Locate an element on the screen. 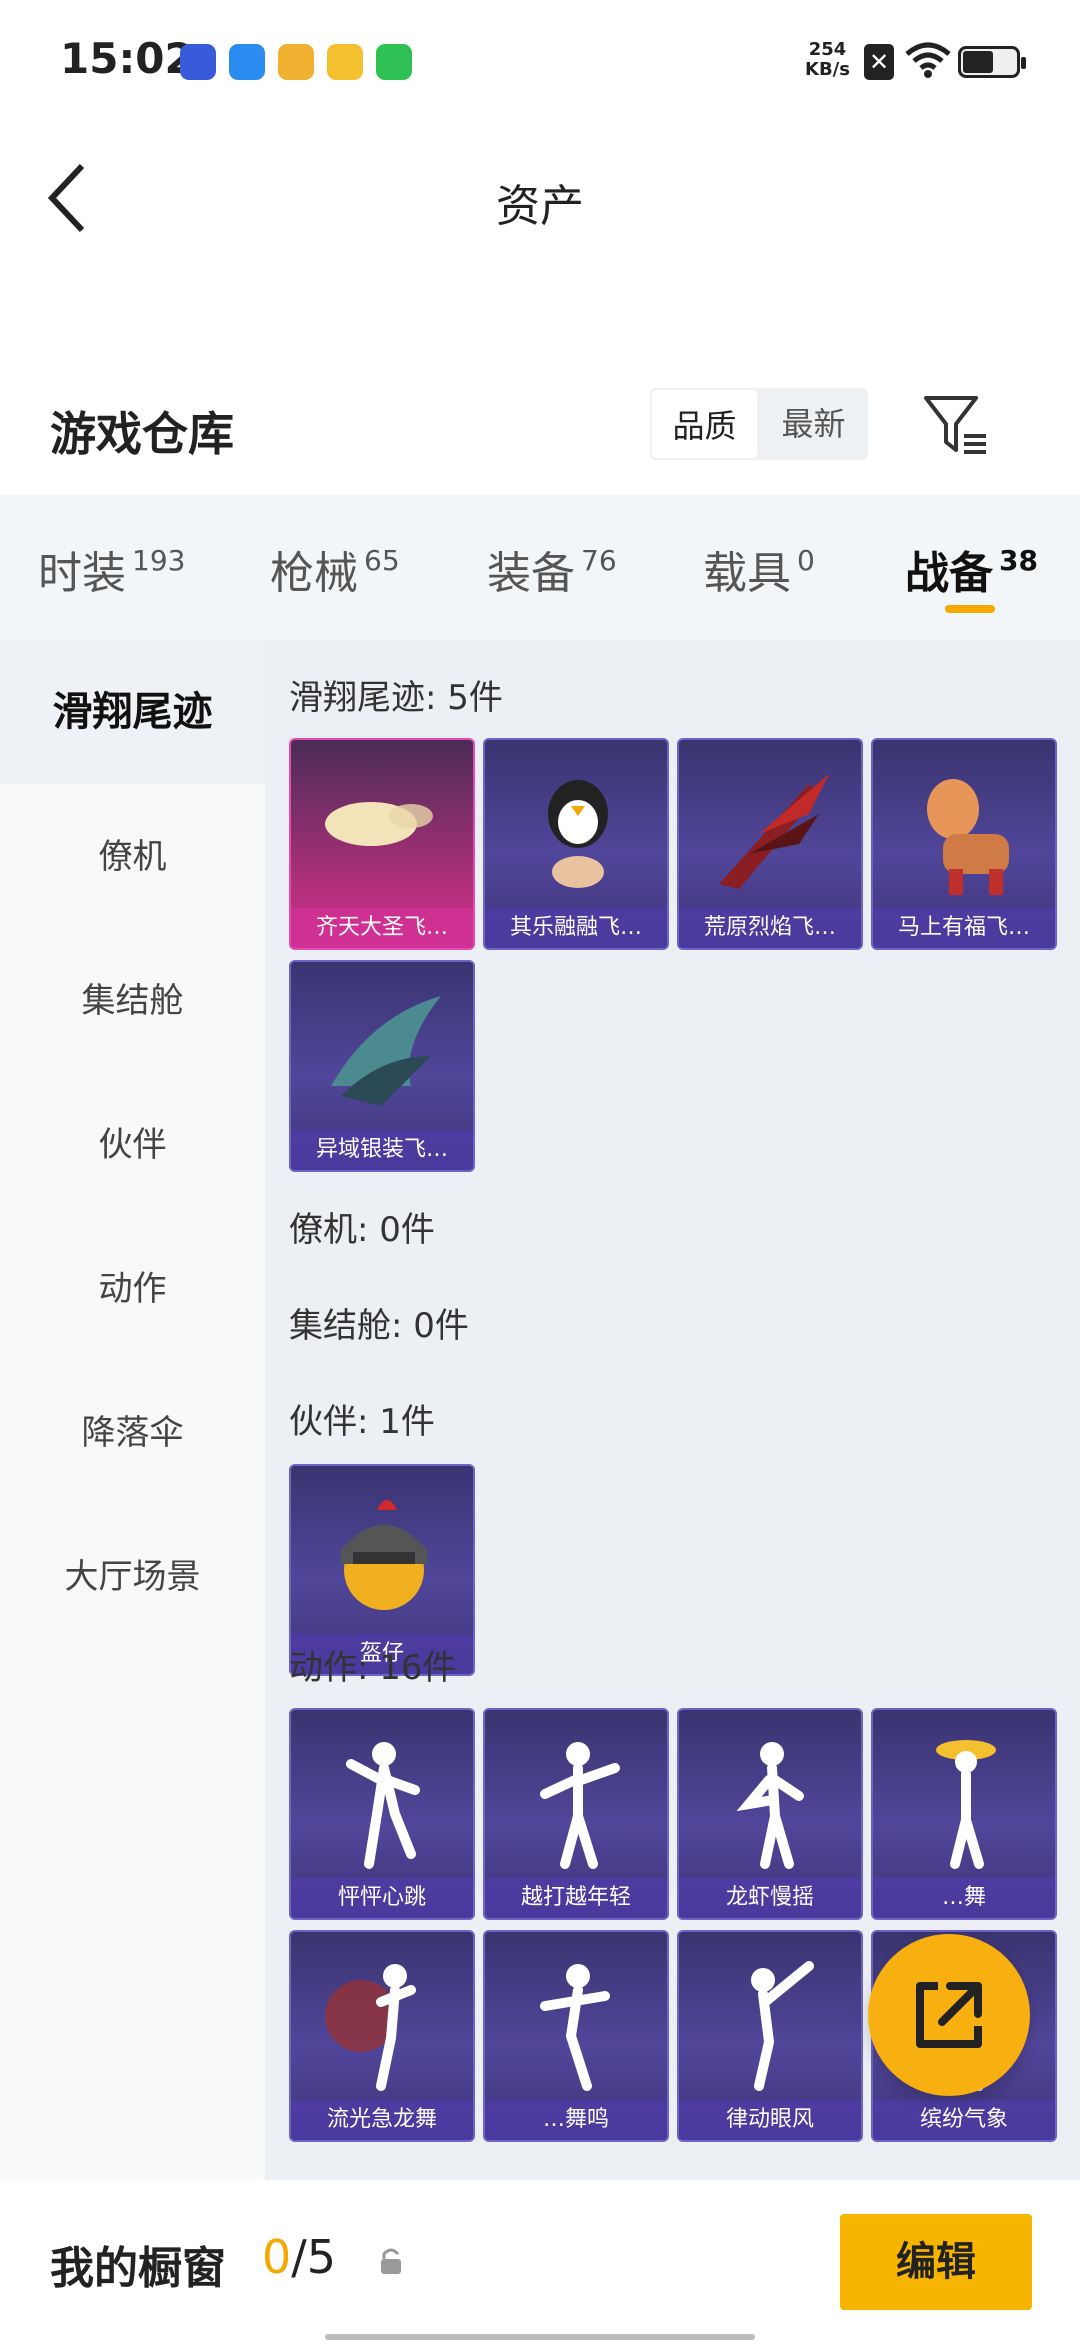 This screenshot has height=2344, width=1080. tab-fashion: 时装 193 is located at coordinates (111, 569).